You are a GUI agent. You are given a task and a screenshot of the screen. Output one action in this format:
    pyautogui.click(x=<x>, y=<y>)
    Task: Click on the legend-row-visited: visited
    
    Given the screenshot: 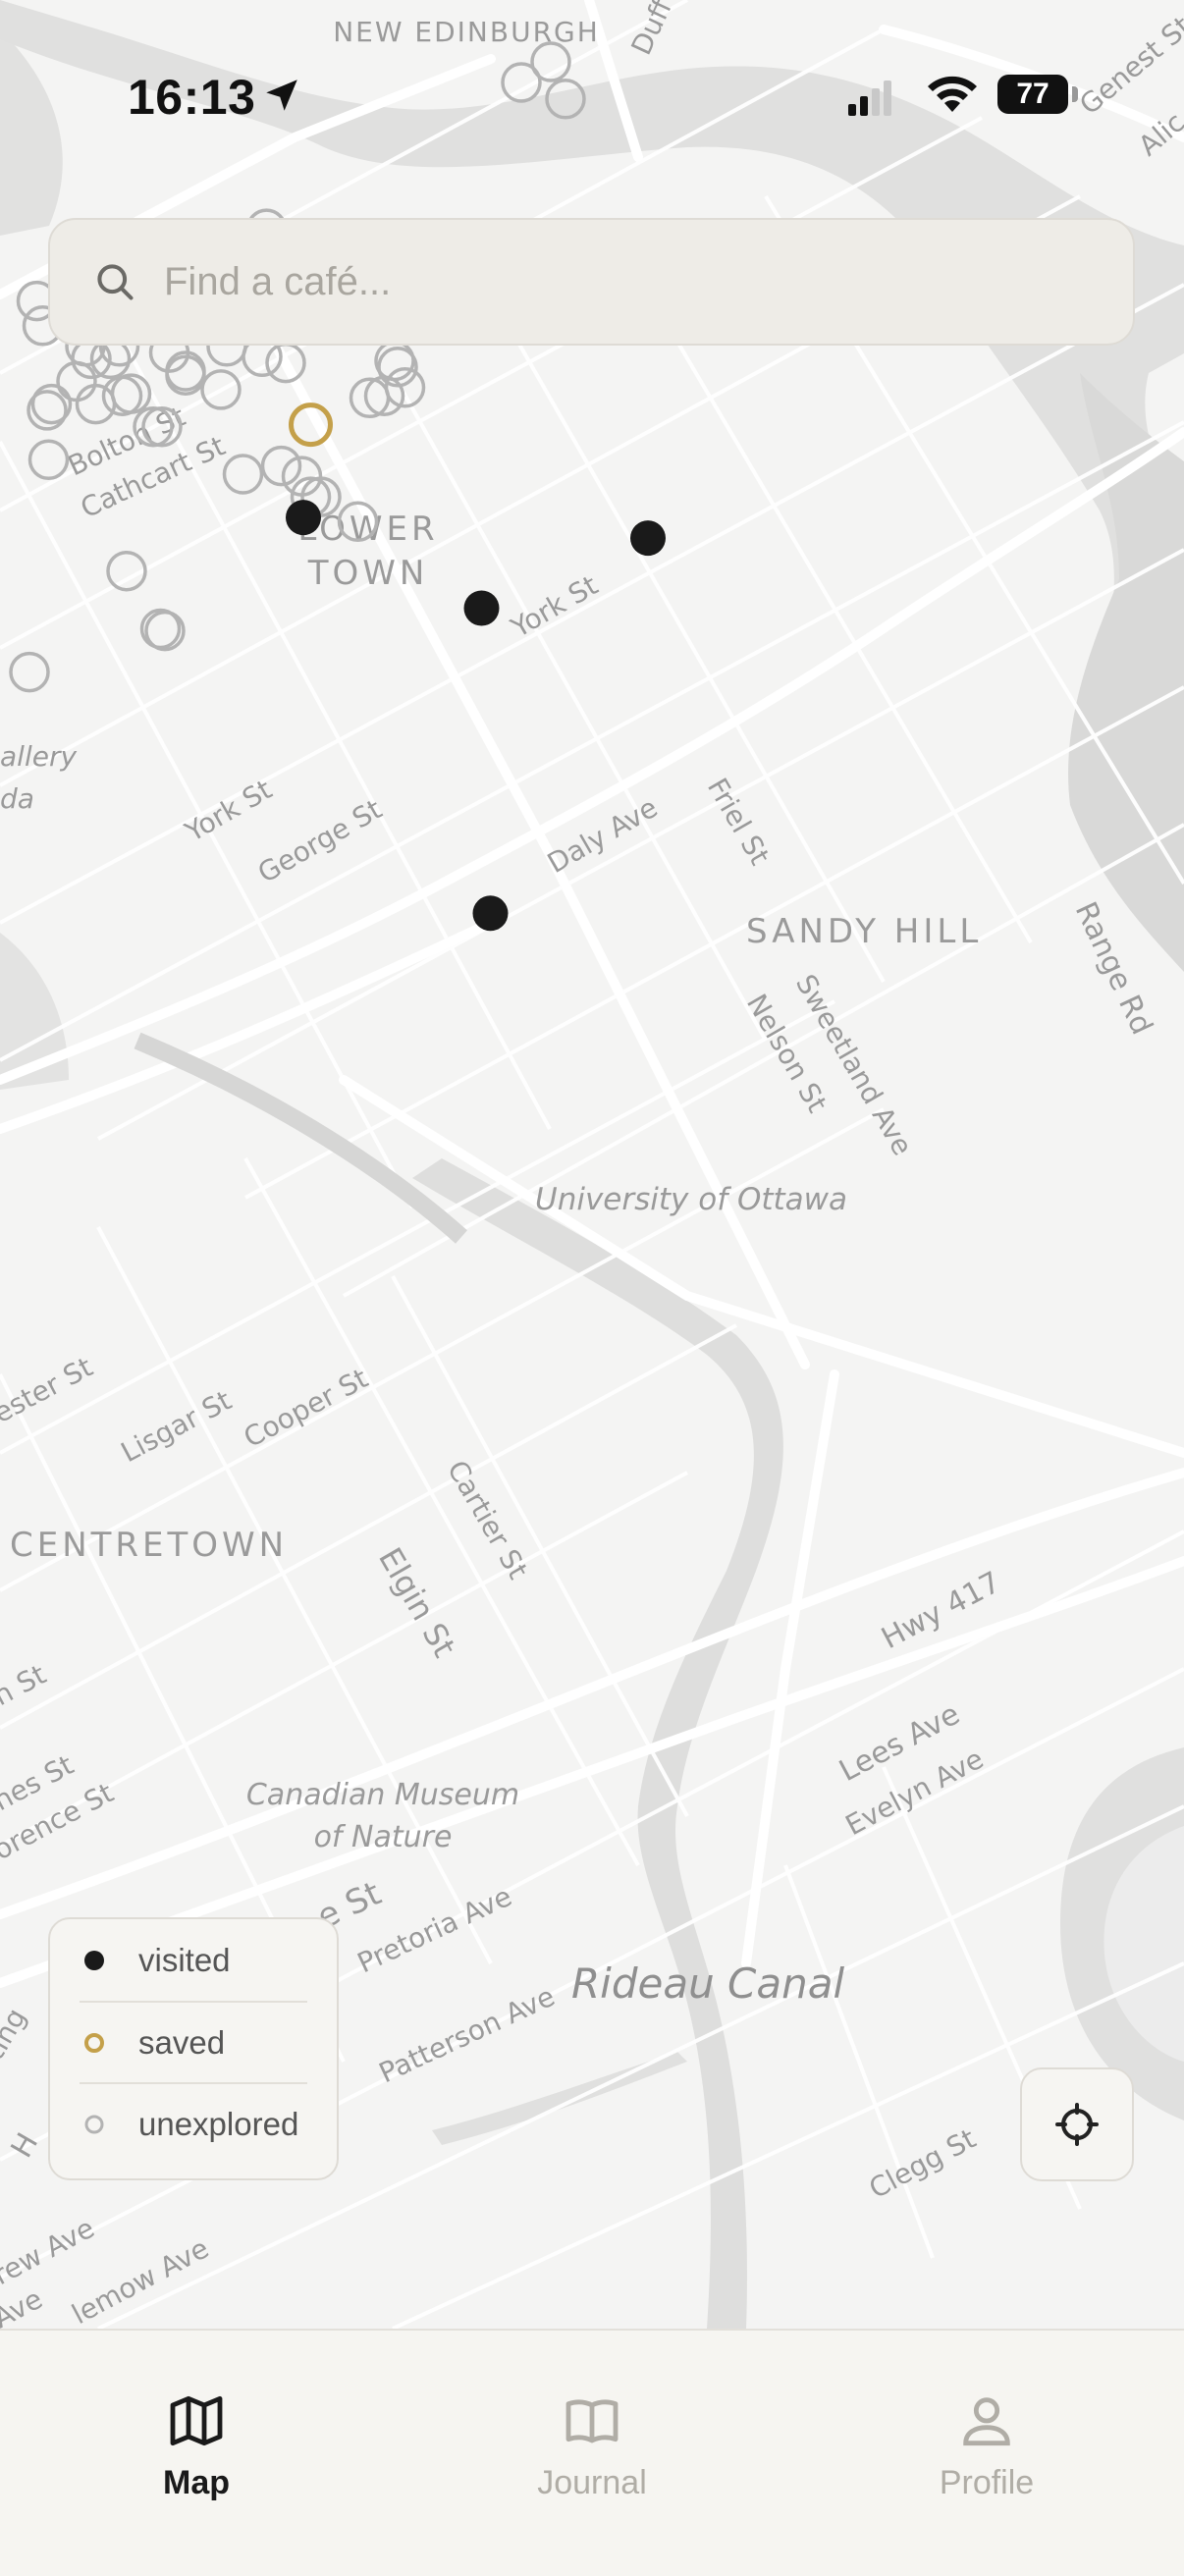 What is the action you would take?
    pyautogui.click(x=193, y=1960)
    